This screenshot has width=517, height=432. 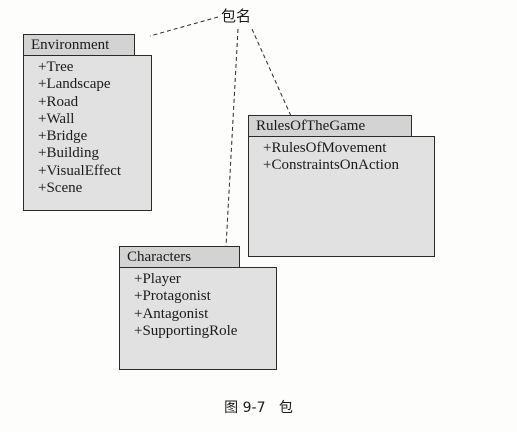 What do you see at coordinates (325, 148) in the screenshot?
I see `package-member: +RulesOfMovement` at bounding box center [325, 148].